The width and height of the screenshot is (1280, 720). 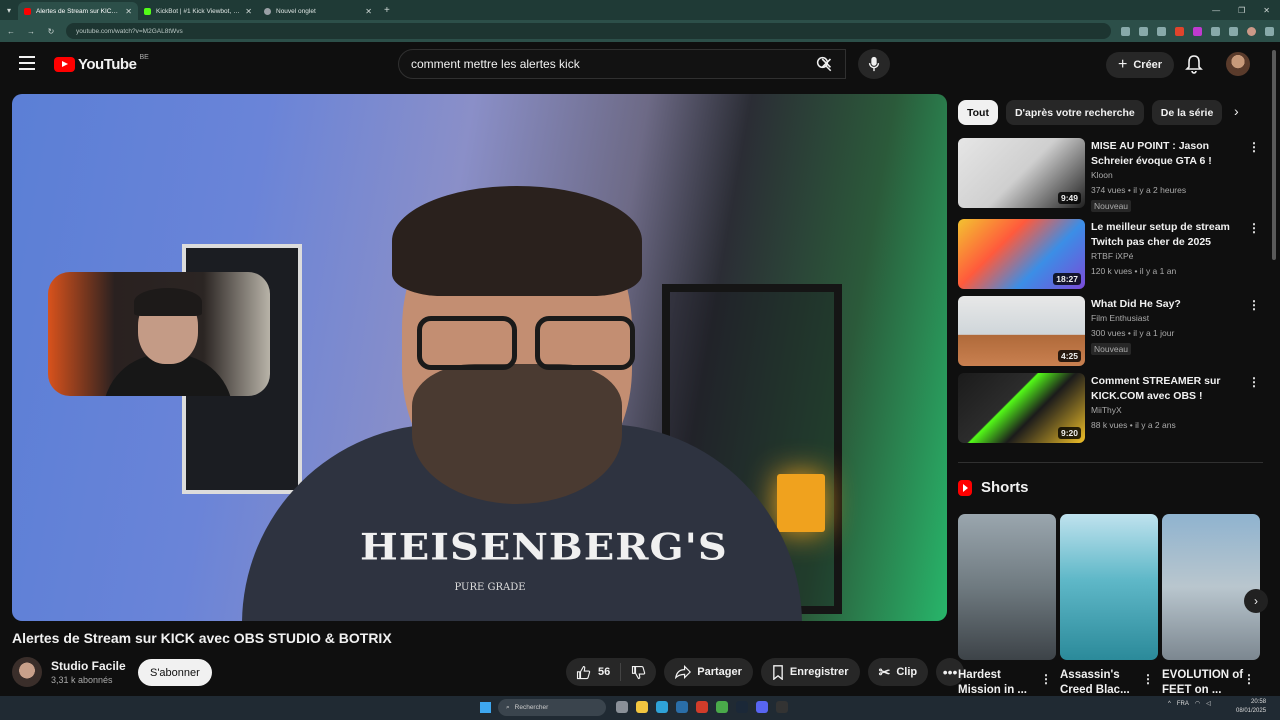 I want to click on rec-meta: 120 k vues • il y a 1 an, so click(x=1134, y=271).